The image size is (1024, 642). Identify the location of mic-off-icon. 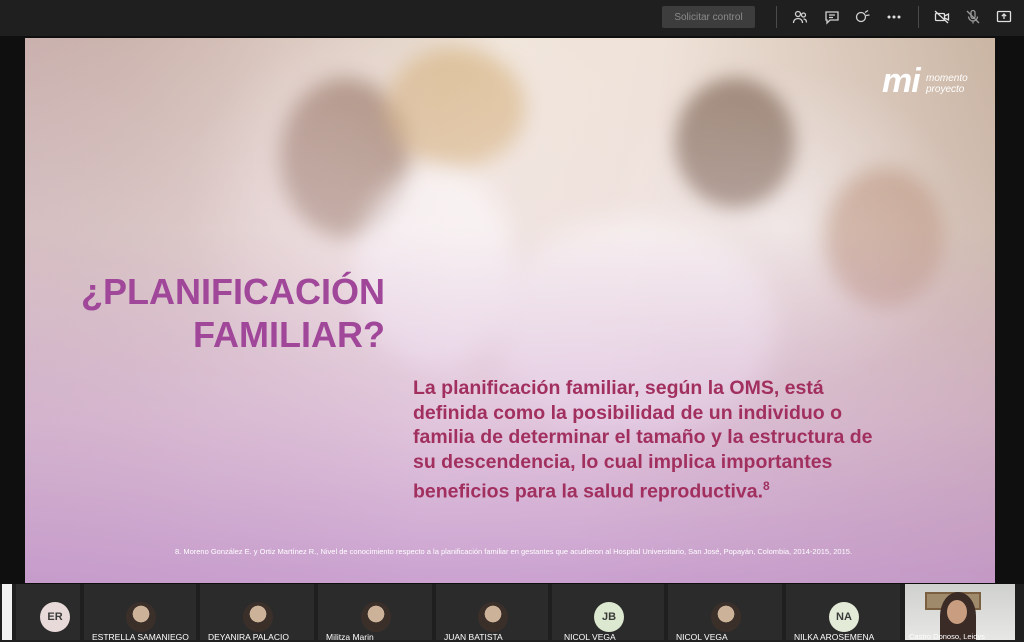
(973, 17).